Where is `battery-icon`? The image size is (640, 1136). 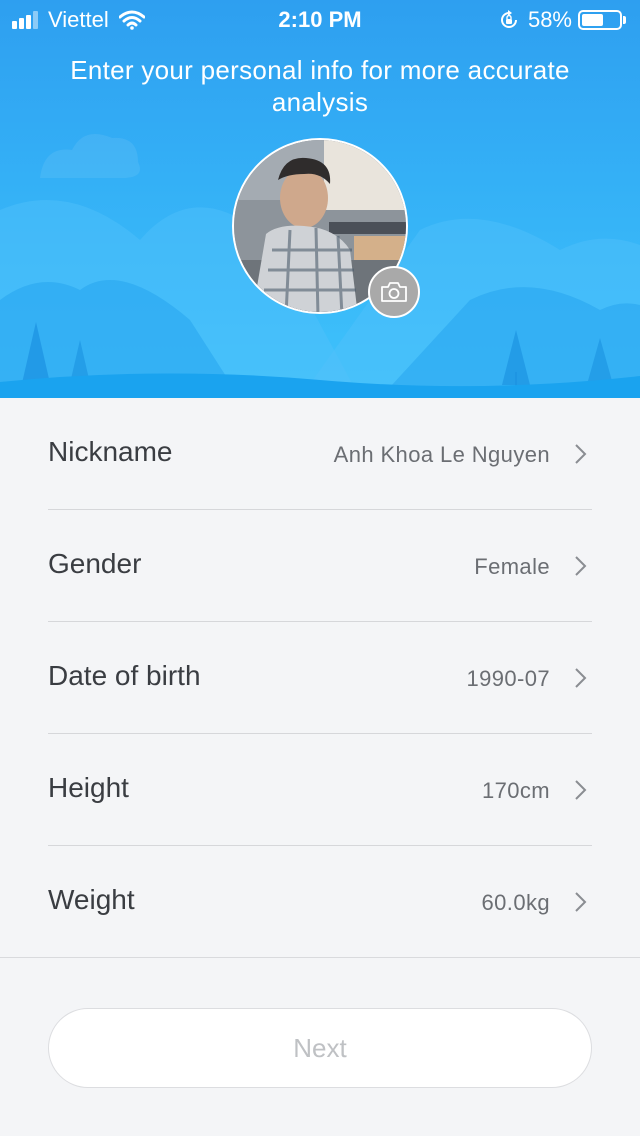
battery-icon is located at coordinates (600, 20).